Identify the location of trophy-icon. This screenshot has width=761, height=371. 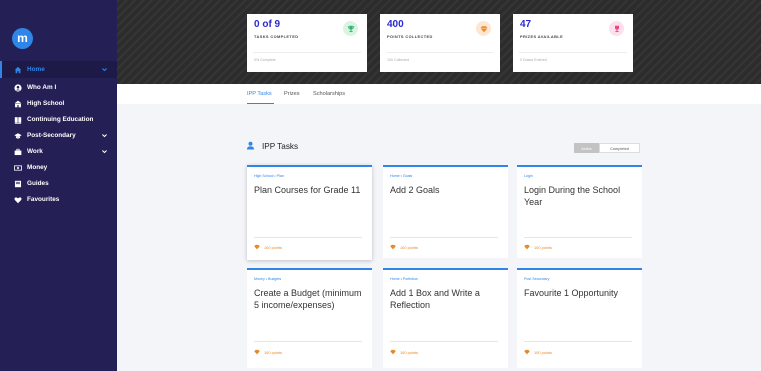
(350, 28).